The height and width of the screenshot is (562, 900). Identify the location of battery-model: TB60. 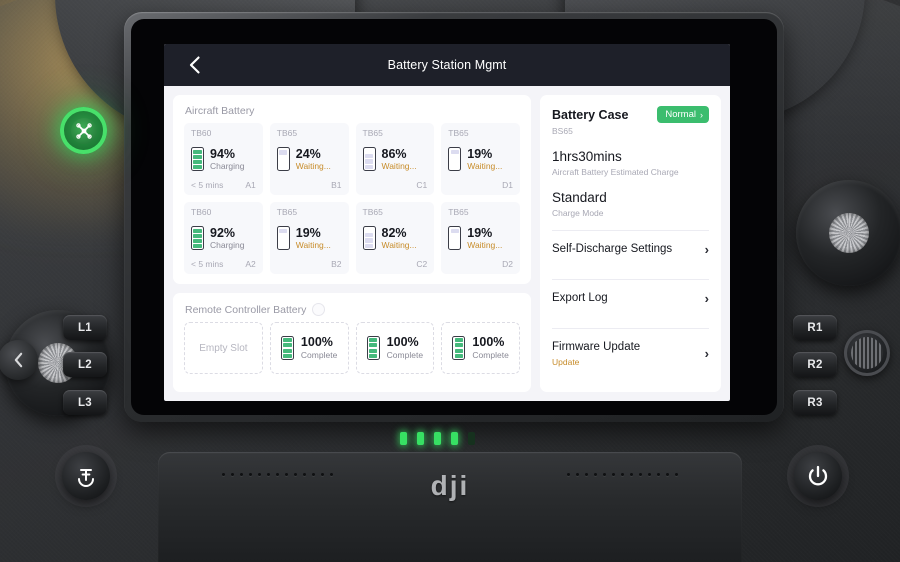
(201, 212).